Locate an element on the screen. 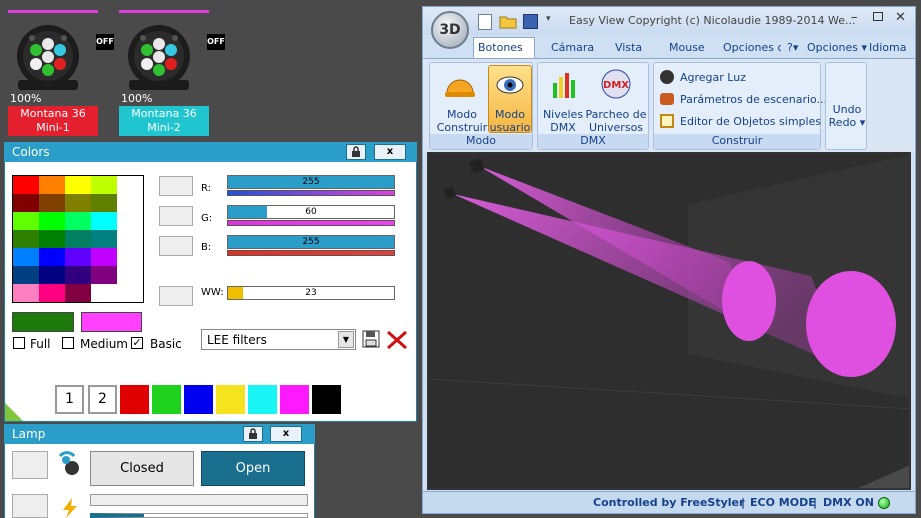 This screenshot has height=518, width=921. quick-green-button is located at coordinates (166, 399).